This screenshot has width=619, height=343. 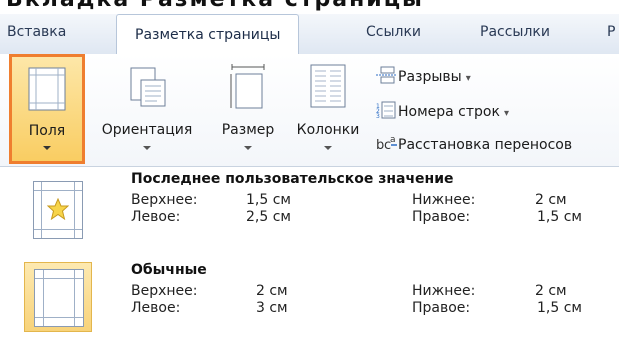 I want to click on orientation-dropdown-arrow, so click(x=147, y=148).